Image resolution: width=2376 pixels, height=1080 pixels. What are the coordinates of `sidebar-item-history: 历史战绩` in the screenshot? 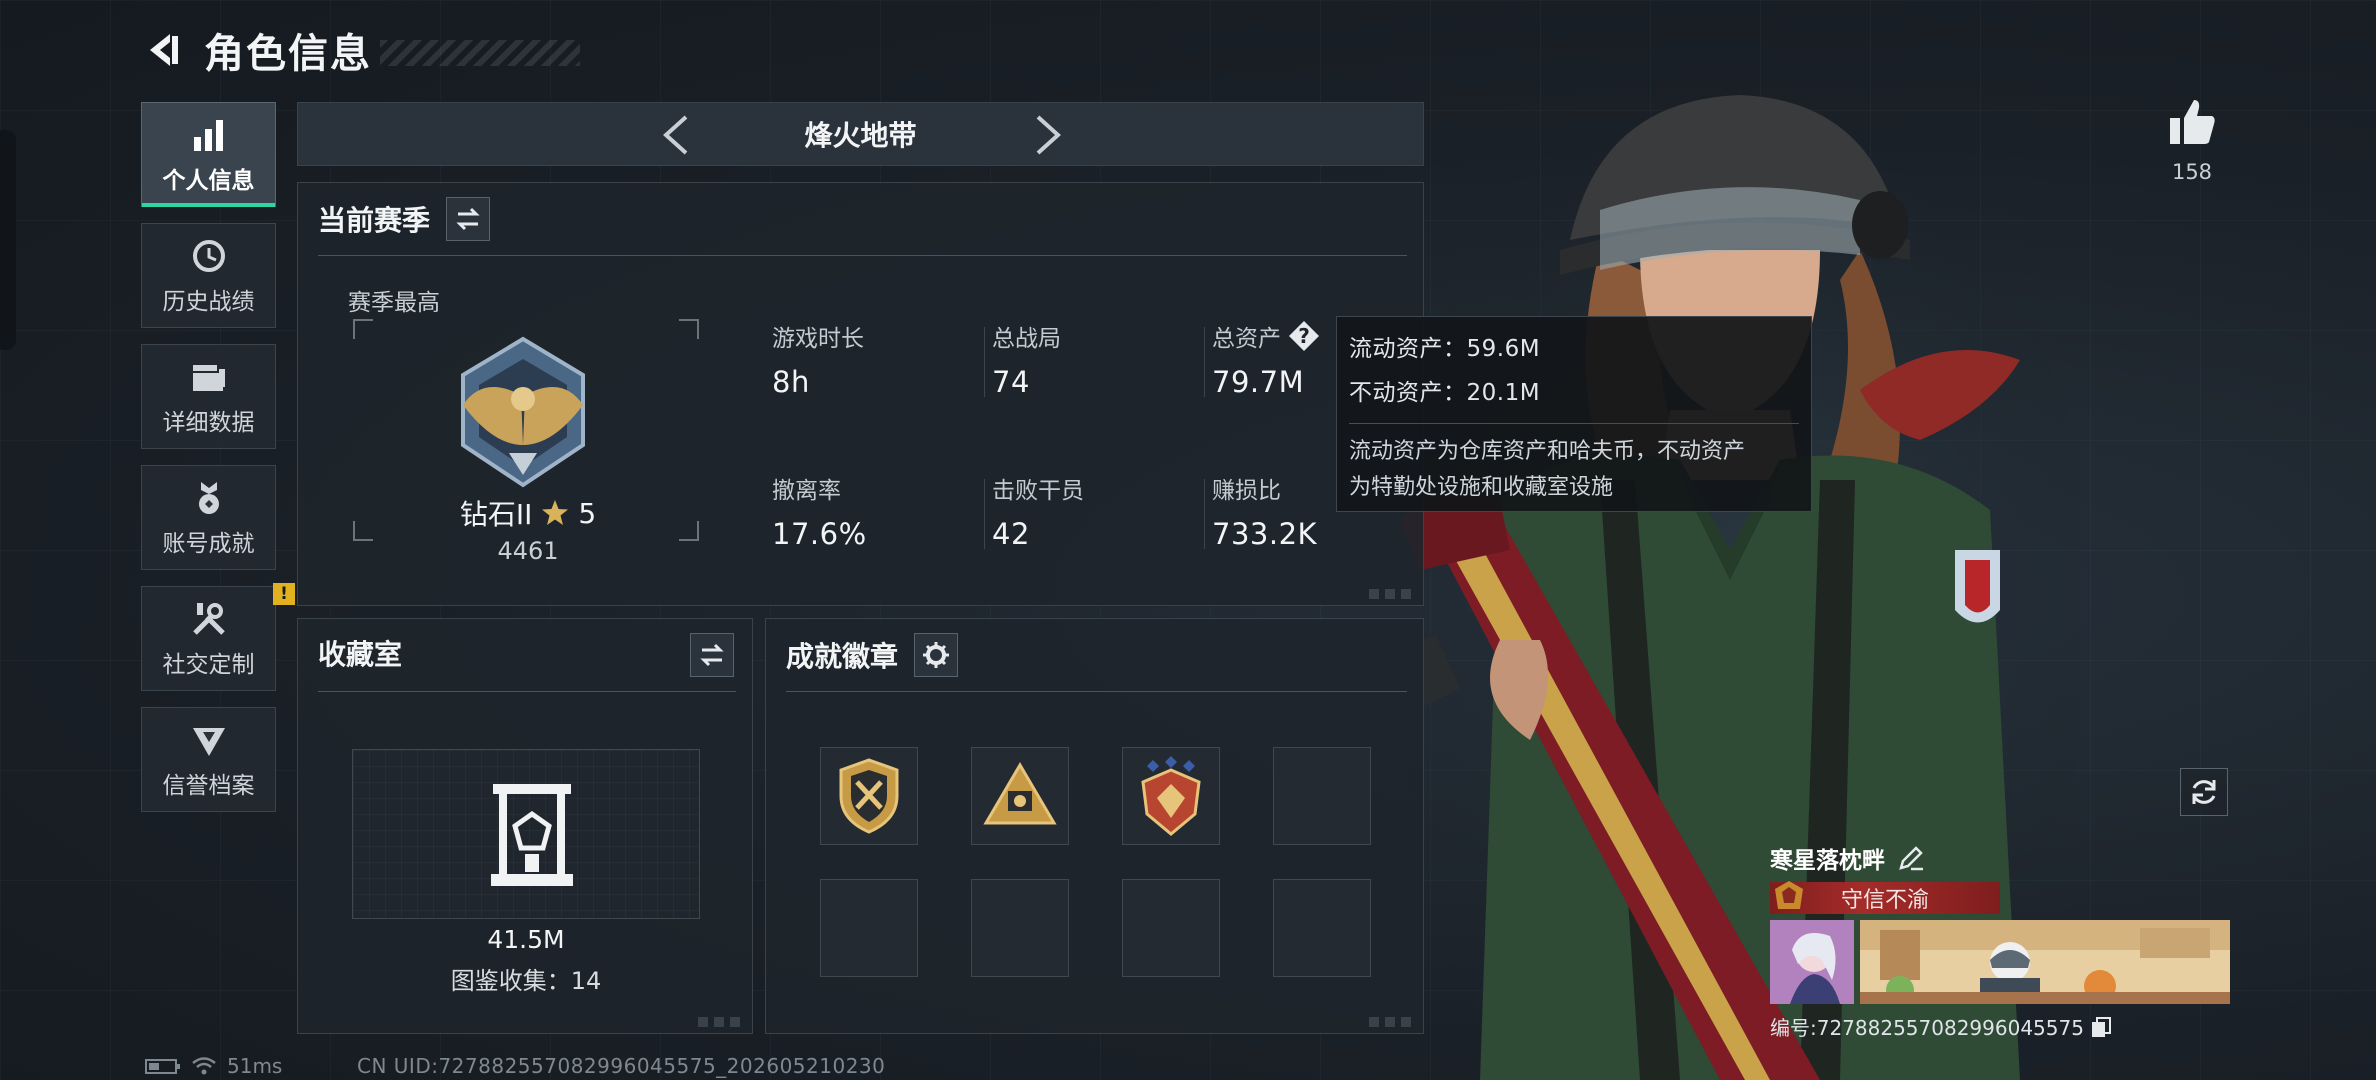 It's located at (208, 275).